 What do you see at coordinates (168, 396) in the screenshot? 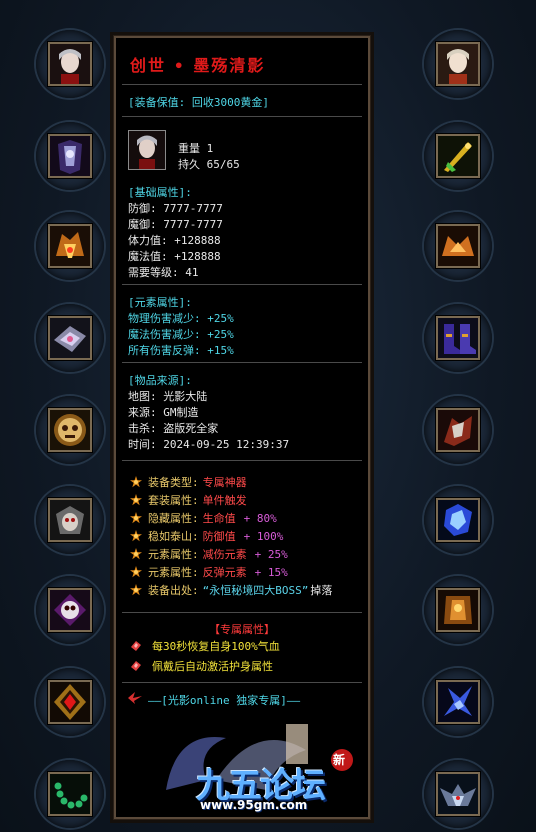
I see `source-line: 地图: 光影大陆` at bounding box center [168, 396].